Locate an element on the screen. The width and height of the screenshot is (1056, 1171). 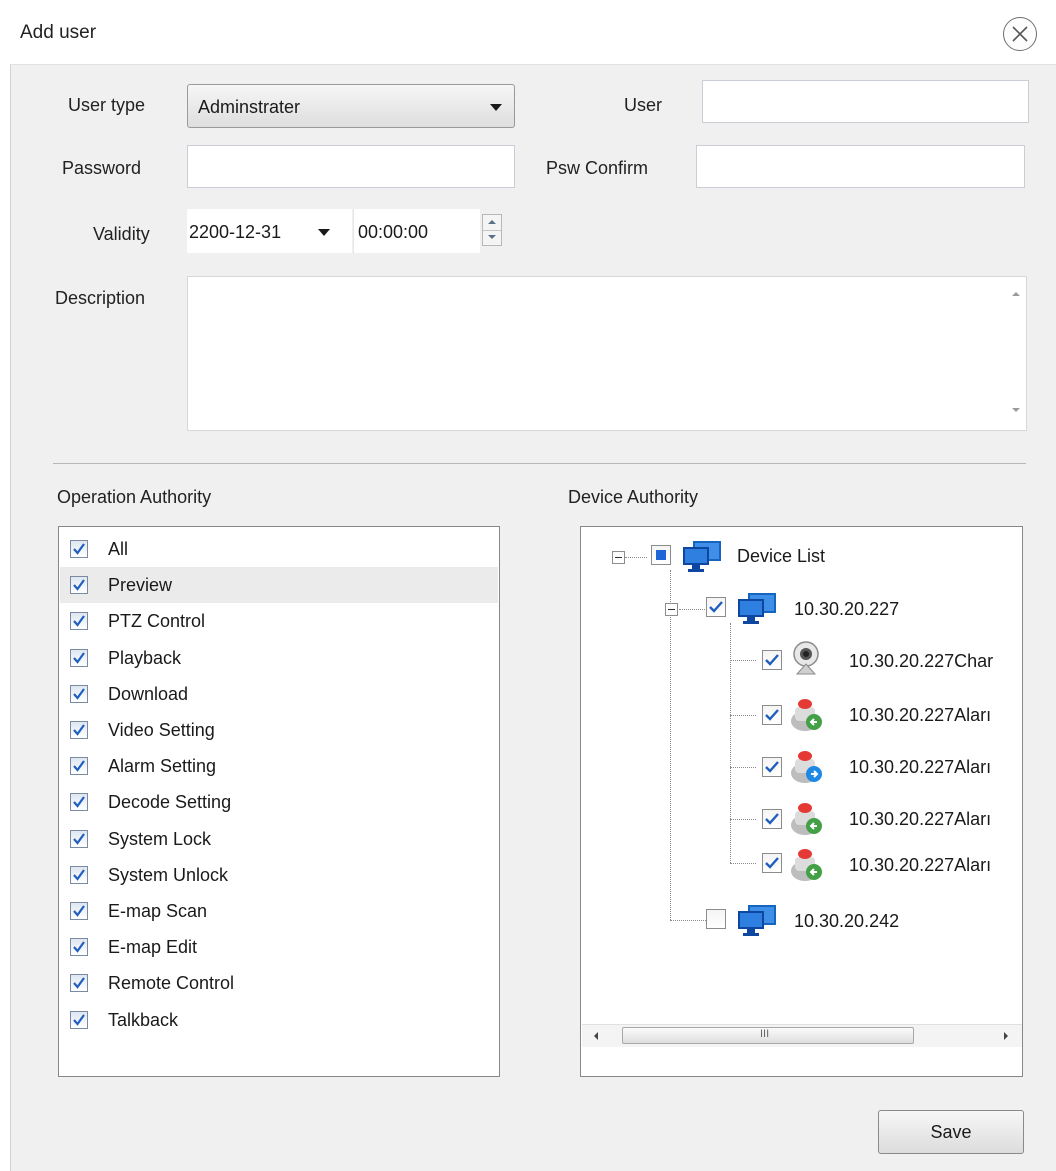
device-authority-heading: Device Authority is located at coordinates (633, 497).